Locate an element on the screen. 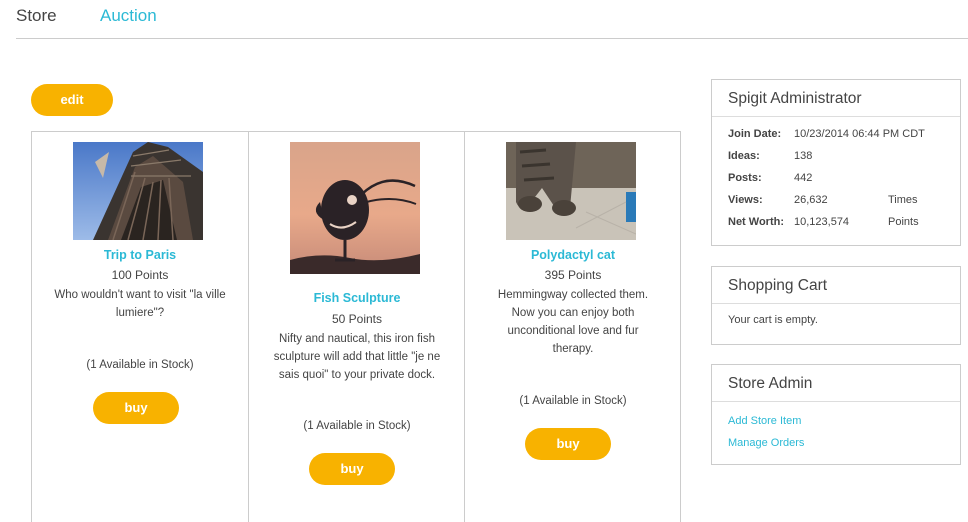  stat-unit: Points is located at coordinates (903, 222).